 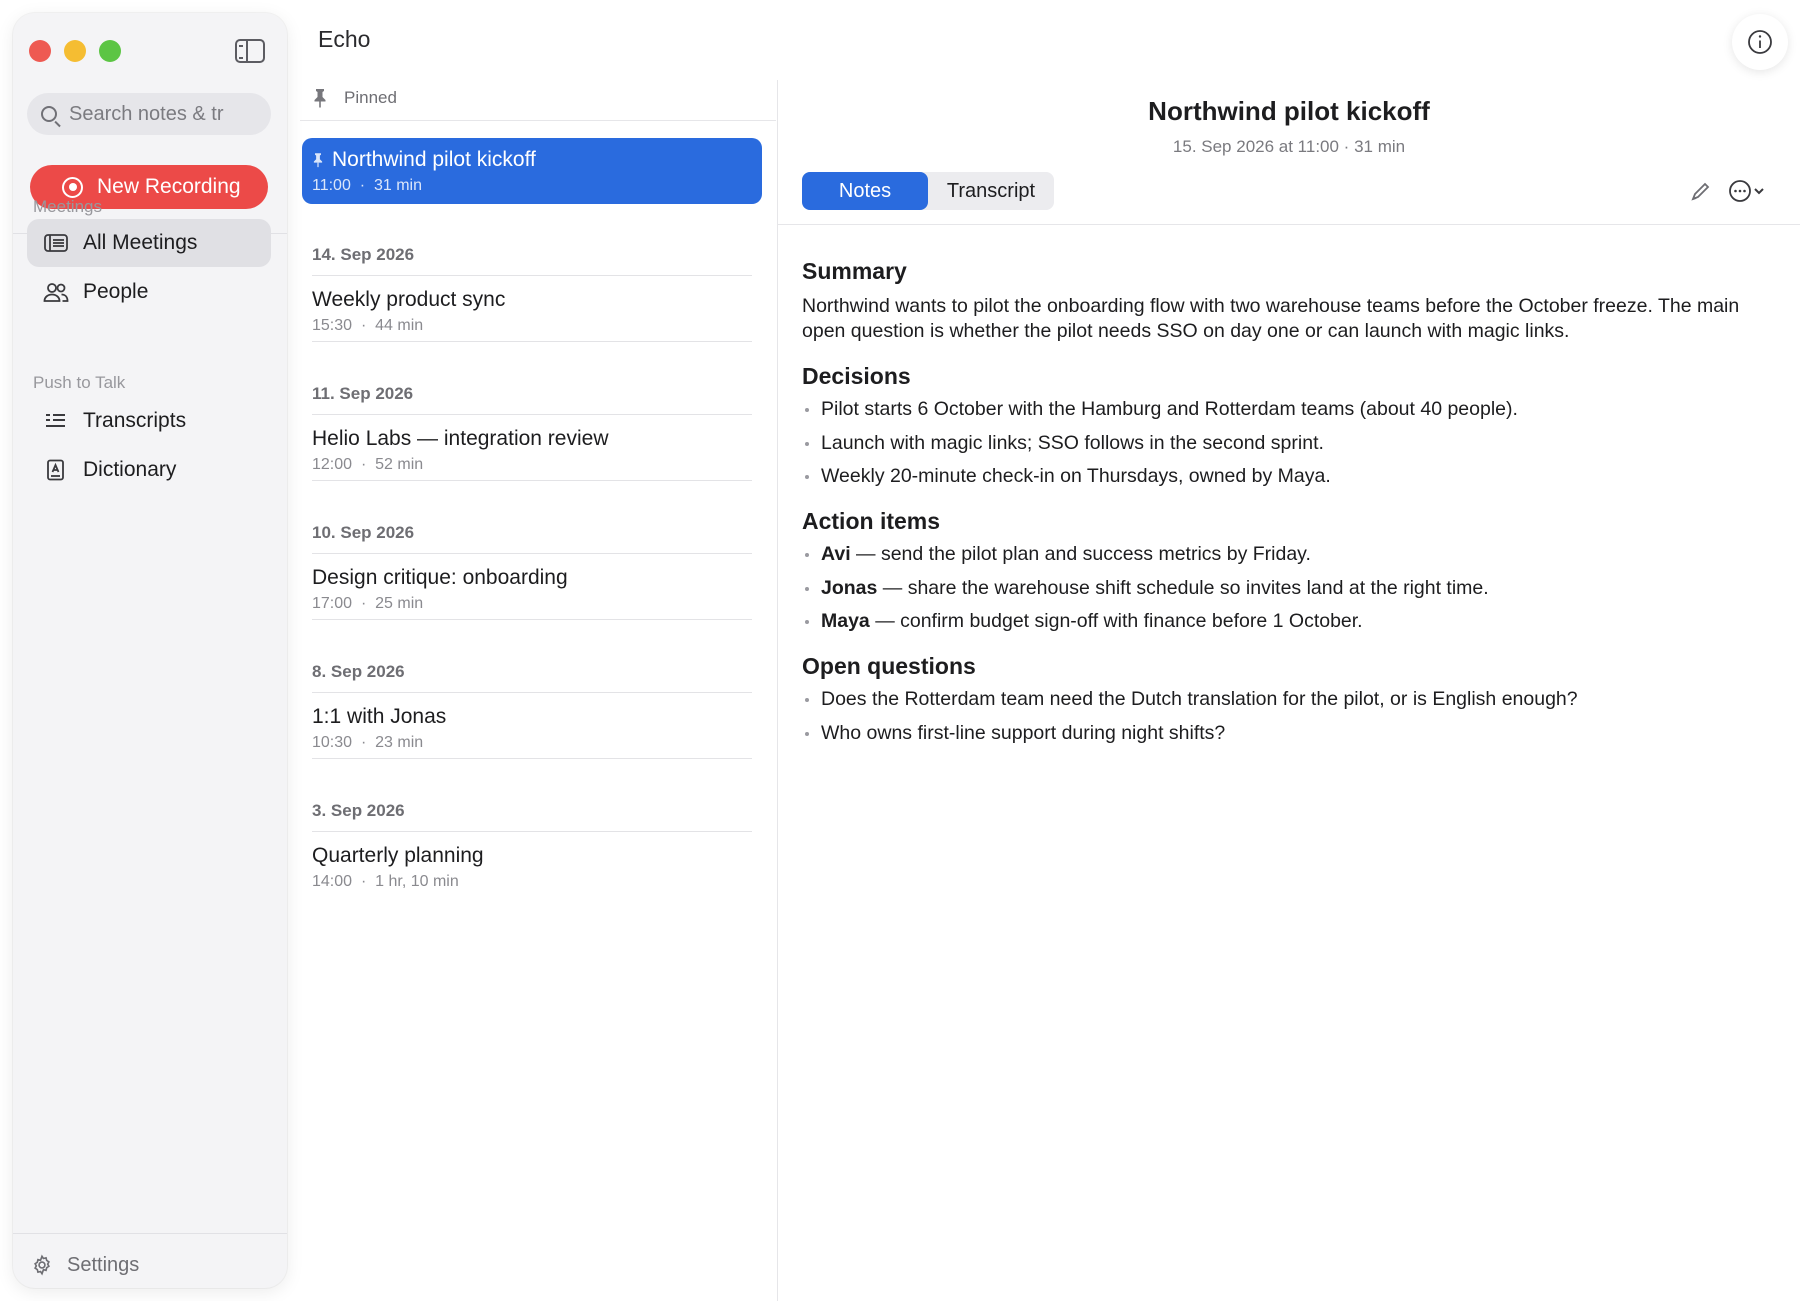 What do you see at coordinates (991, 191) in the screenshot?
I see `tab-transcript: Transcript` at bounding box center [991, 191].